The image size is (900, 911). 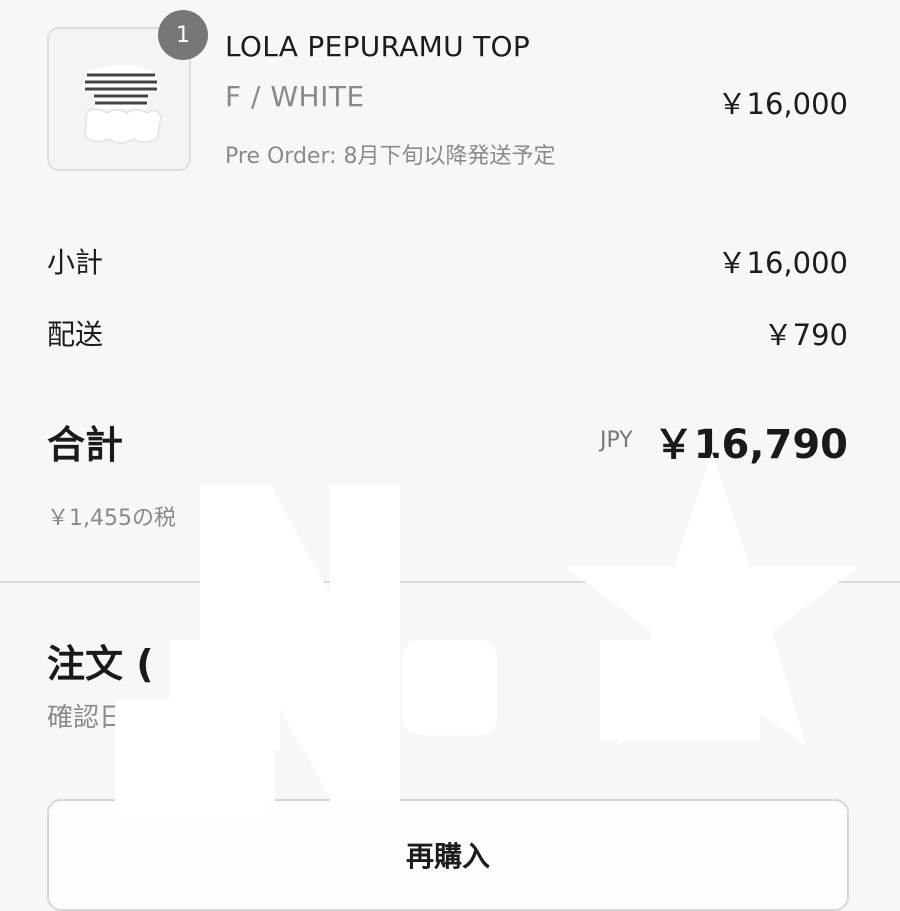 I want to click on product-name: LOLA PEPURAMU TOP, so click(x=378, y=46).